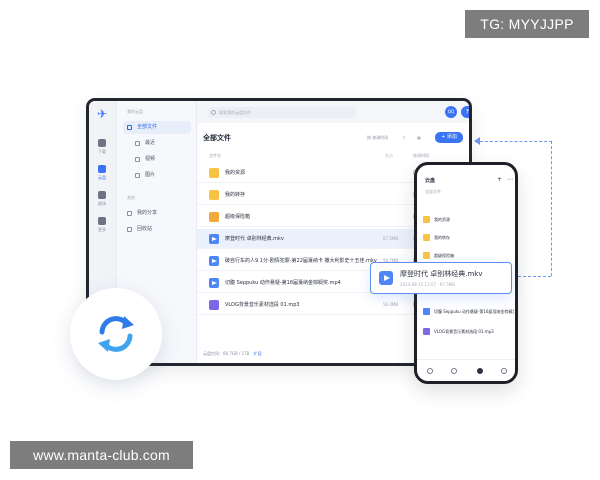 The image size is (600, 480). Describe the element at coordinates (391, 238) in the screenshot. I see `file-size: 67.5MB` at that location.